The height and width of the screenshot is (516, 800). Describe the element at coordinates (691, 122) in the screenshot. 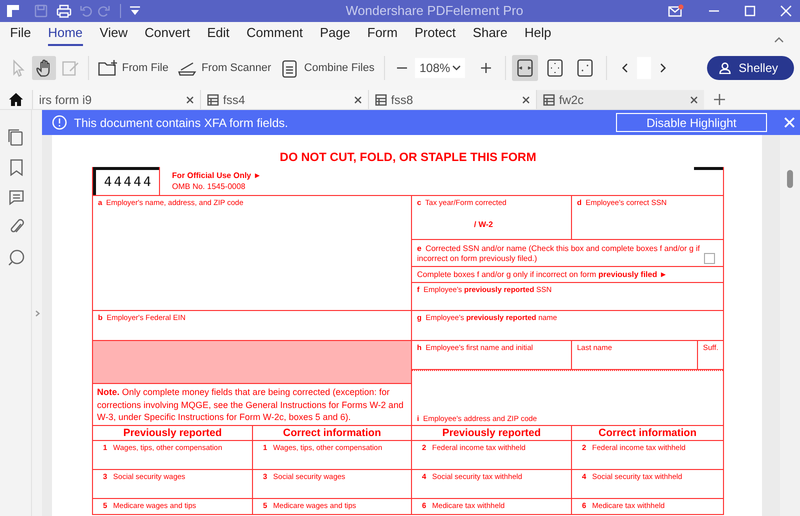

I see `disable-highlight-button: Disable Highlight` at that location.